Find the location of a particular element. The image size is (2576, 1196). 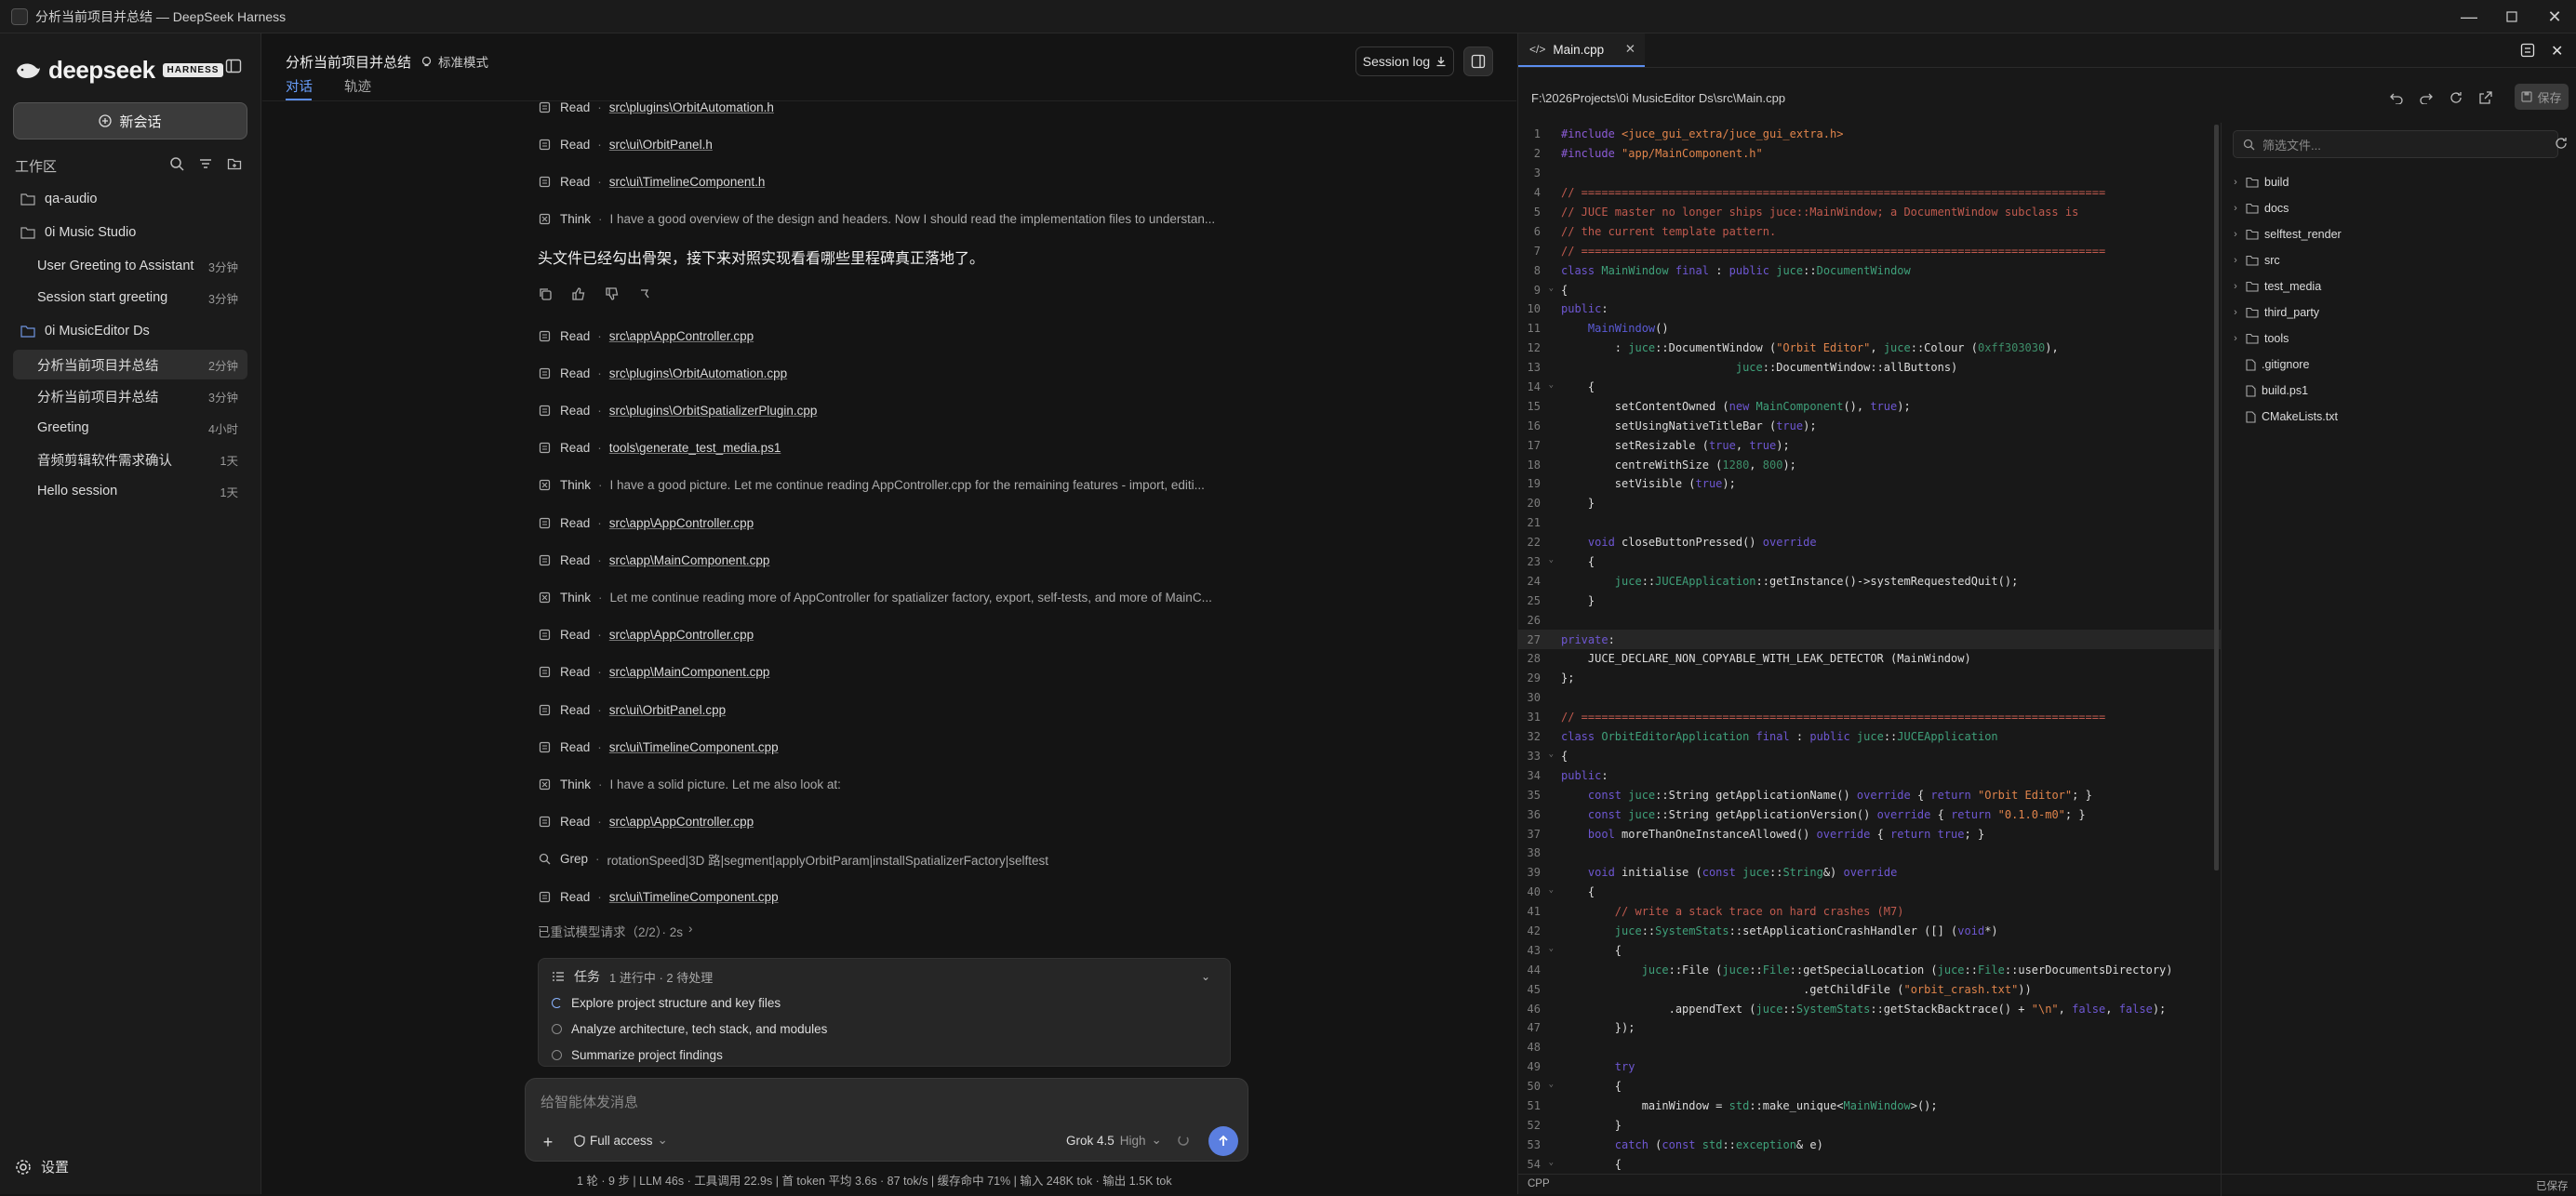

copy-icon is located at coordinates (545, 294).